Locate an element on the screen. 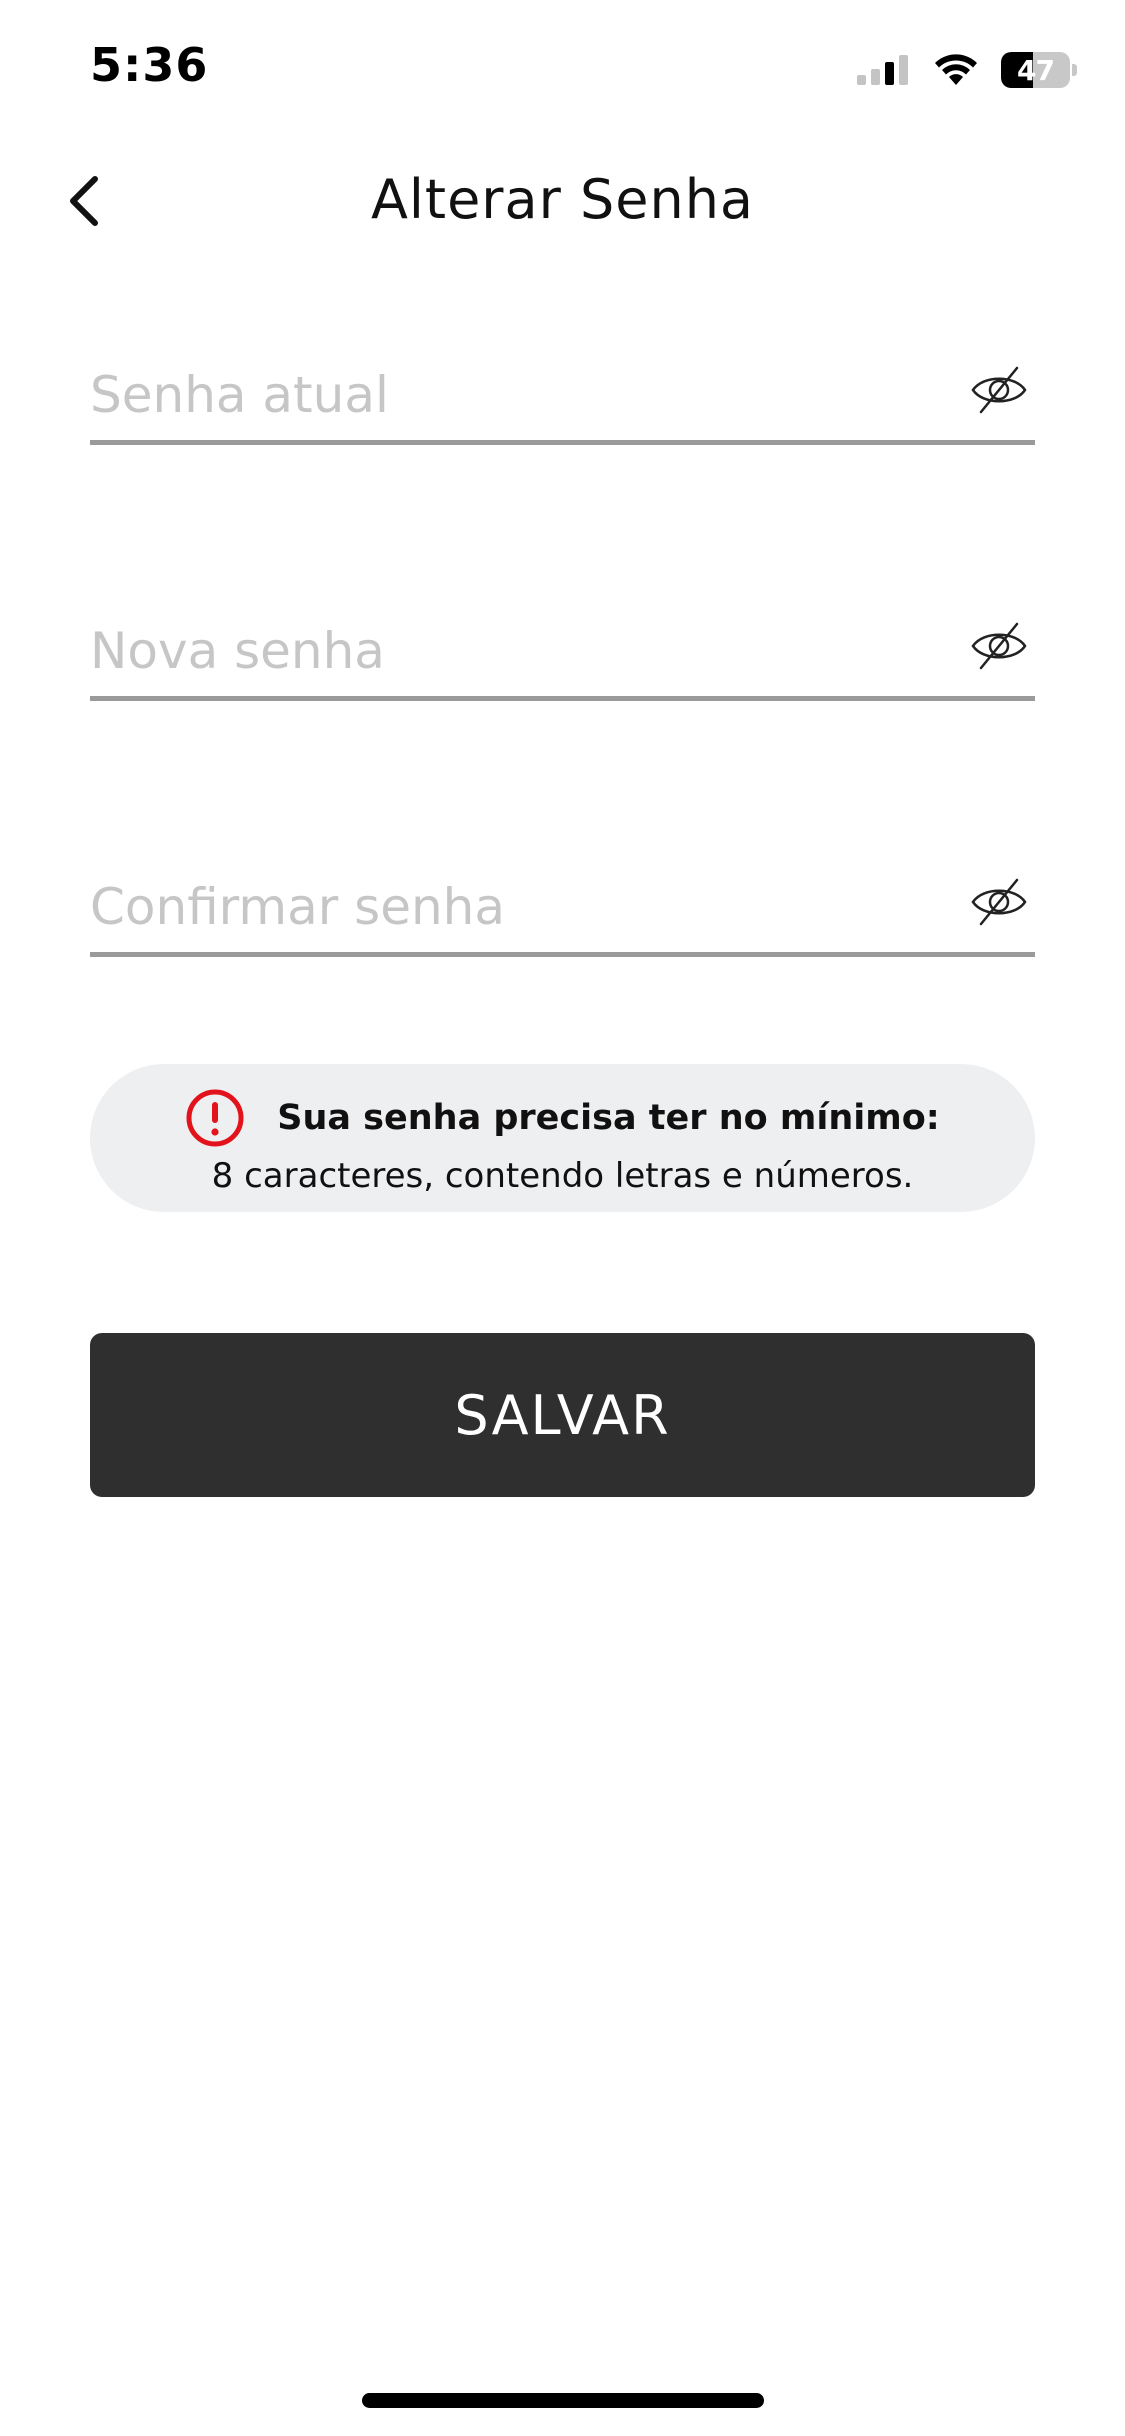 This screenshot has height=2436, width=1125. header: Alterar Senha is located at coordinates (562, 200).